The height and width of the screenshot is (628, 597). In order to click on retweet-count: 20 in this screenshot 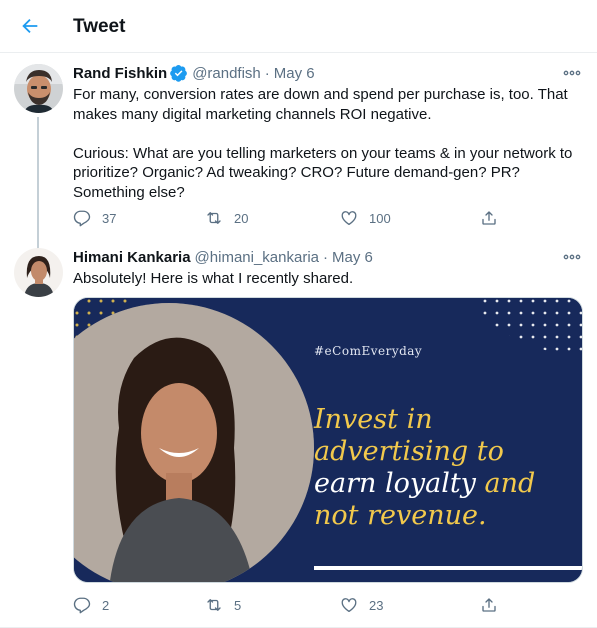, I will do `click(241, 218)`.